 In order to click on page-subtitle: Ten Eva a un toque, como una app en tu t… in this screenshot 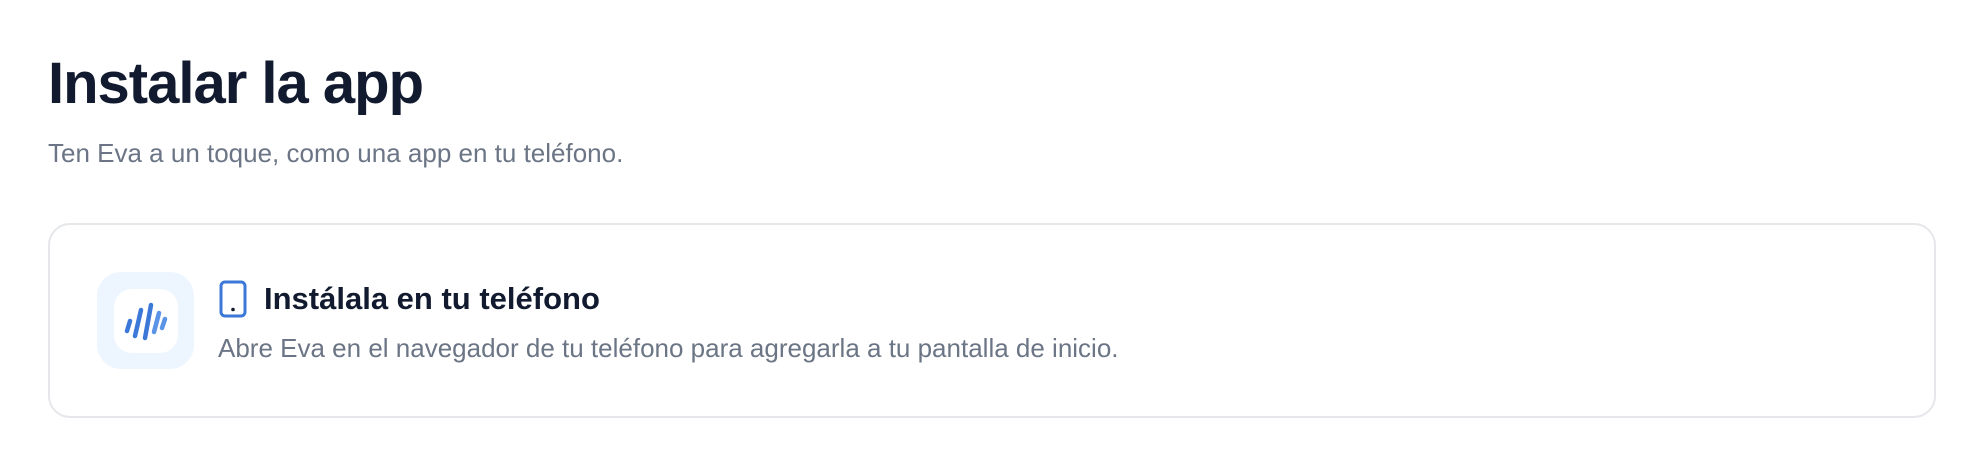, I will do `click(336, 153)`.